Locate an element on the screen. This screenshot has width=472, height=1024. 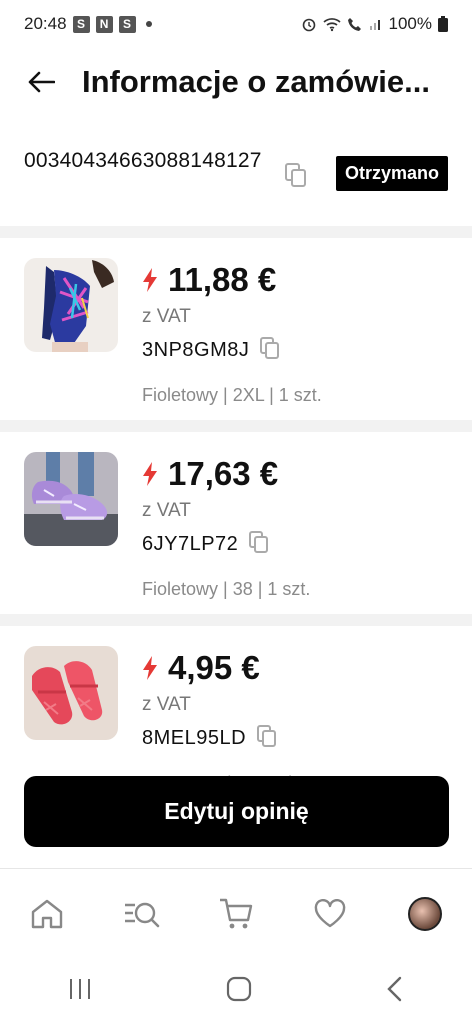
system-back-button is located at coordinates (395, 991).